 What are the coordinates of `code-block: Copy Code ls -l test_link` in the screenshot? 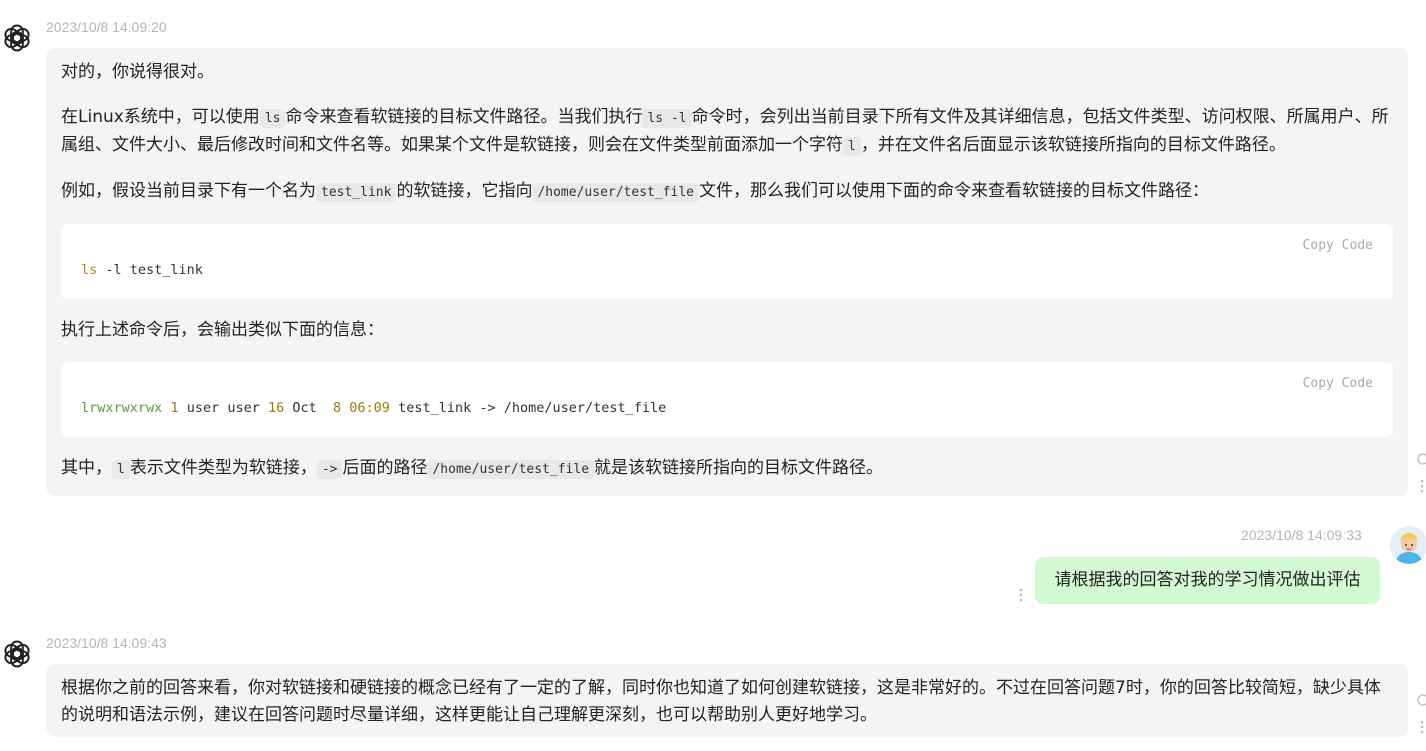 It's located at (727, 261).